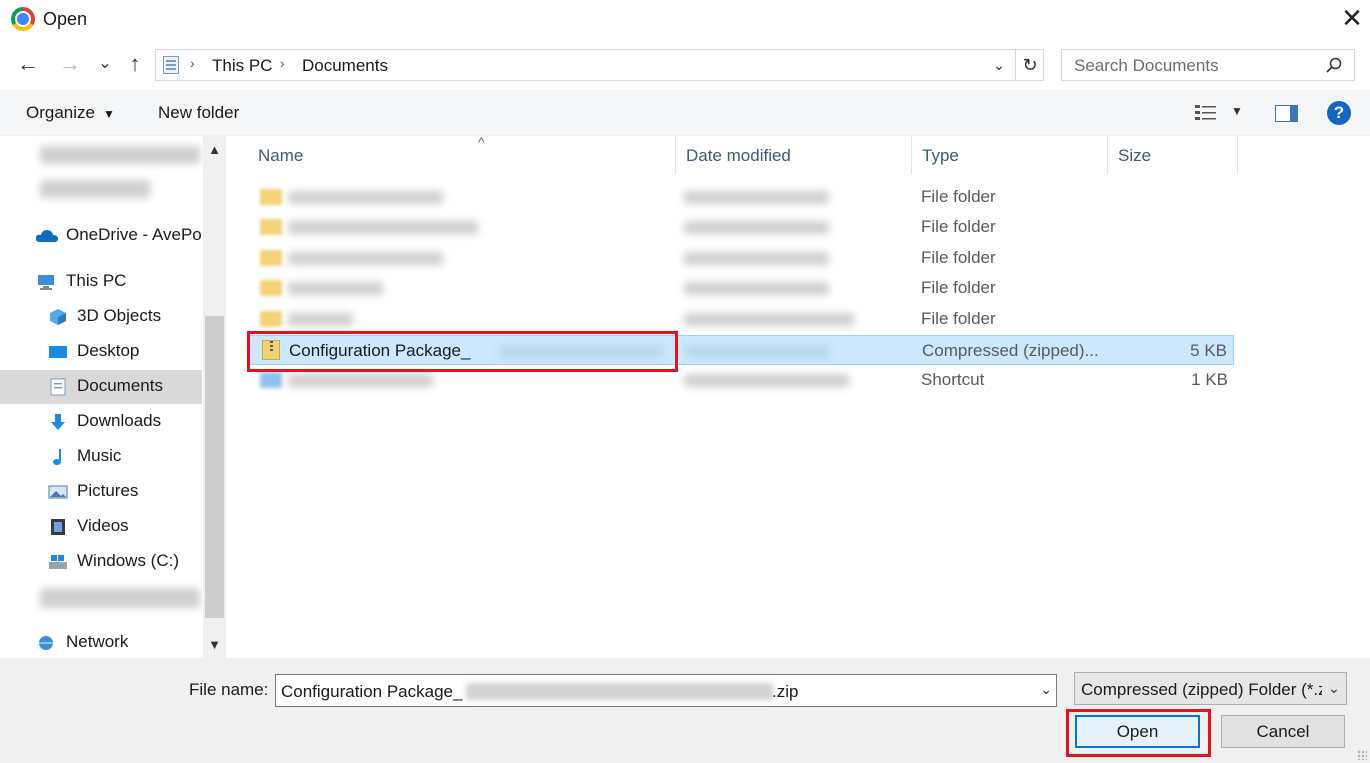 The height and width of the screenshot is (763, 1370). I want to click on file-type-select: Compressed (zipped) Folder (*.zip) ⌄, so click(1210, 688).